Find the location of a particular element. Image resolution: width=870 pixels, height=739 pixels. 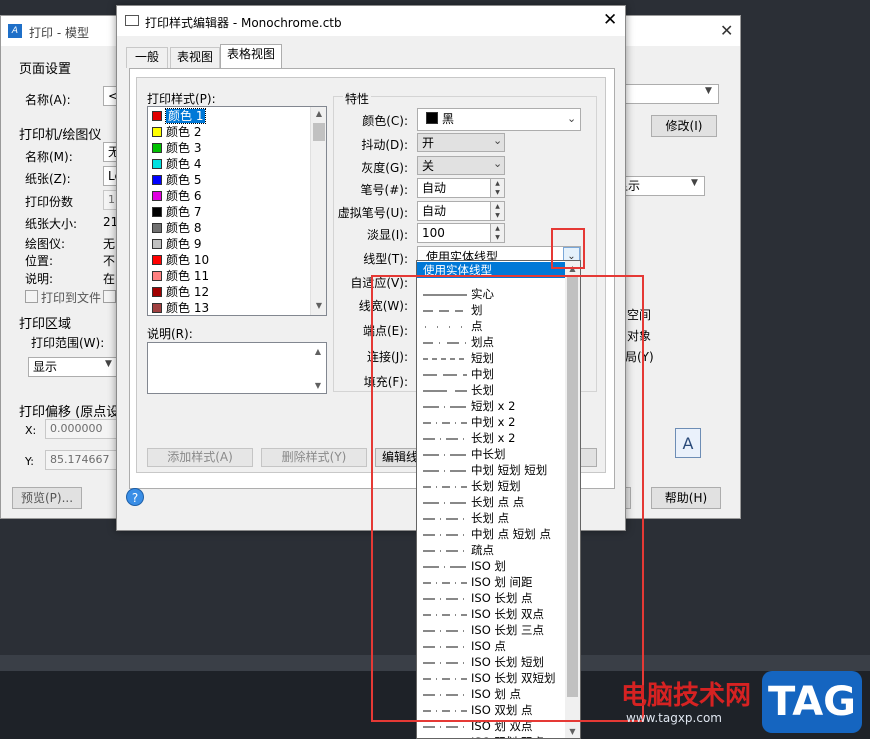

tab-table-view: 表视图 is located at coordinates (195, 57).